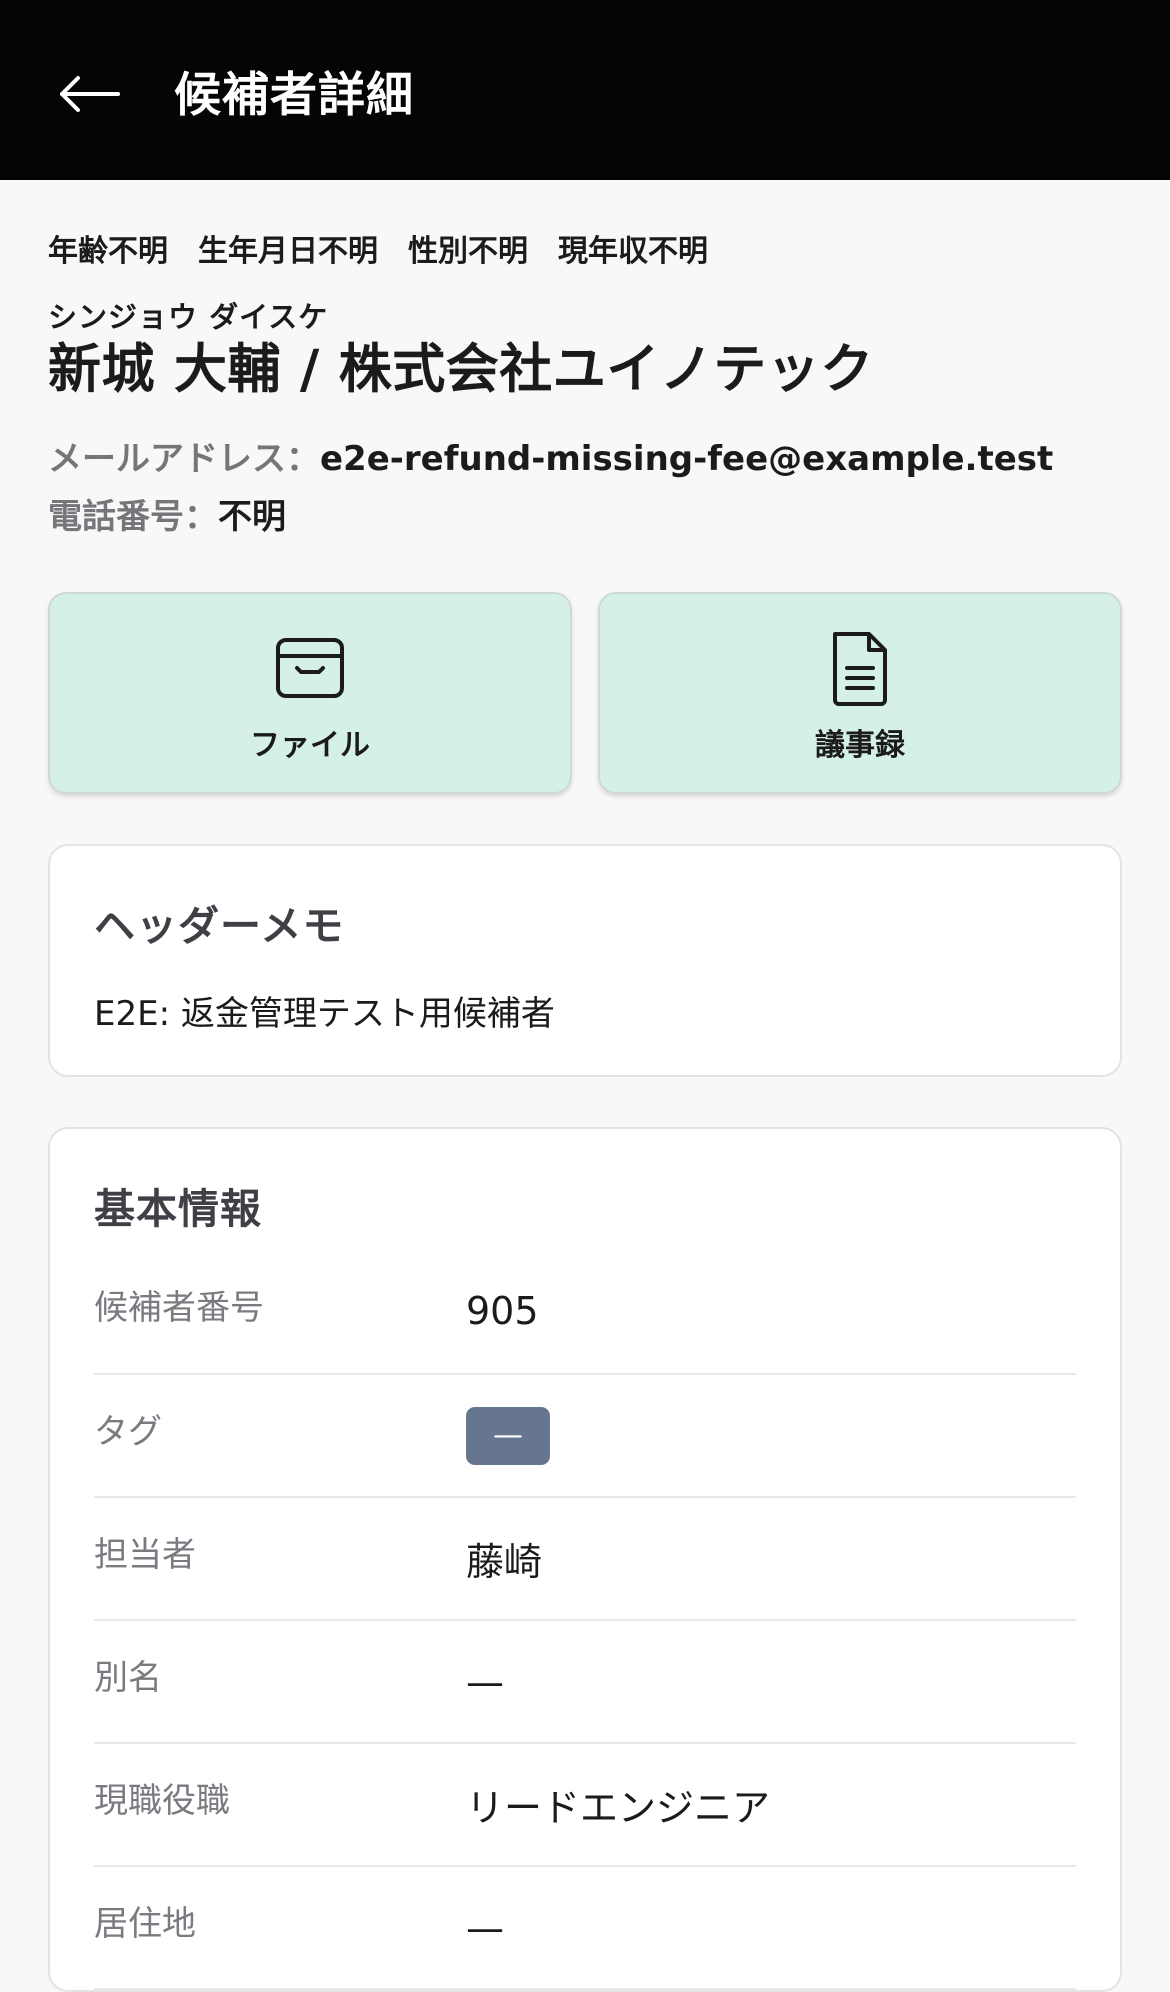 The image size is (1170, 1992). Describe the element at coordinates (188, 317) in the screenshot. I see `candidate-kana: シンジョウ ダイスケ` at that location.